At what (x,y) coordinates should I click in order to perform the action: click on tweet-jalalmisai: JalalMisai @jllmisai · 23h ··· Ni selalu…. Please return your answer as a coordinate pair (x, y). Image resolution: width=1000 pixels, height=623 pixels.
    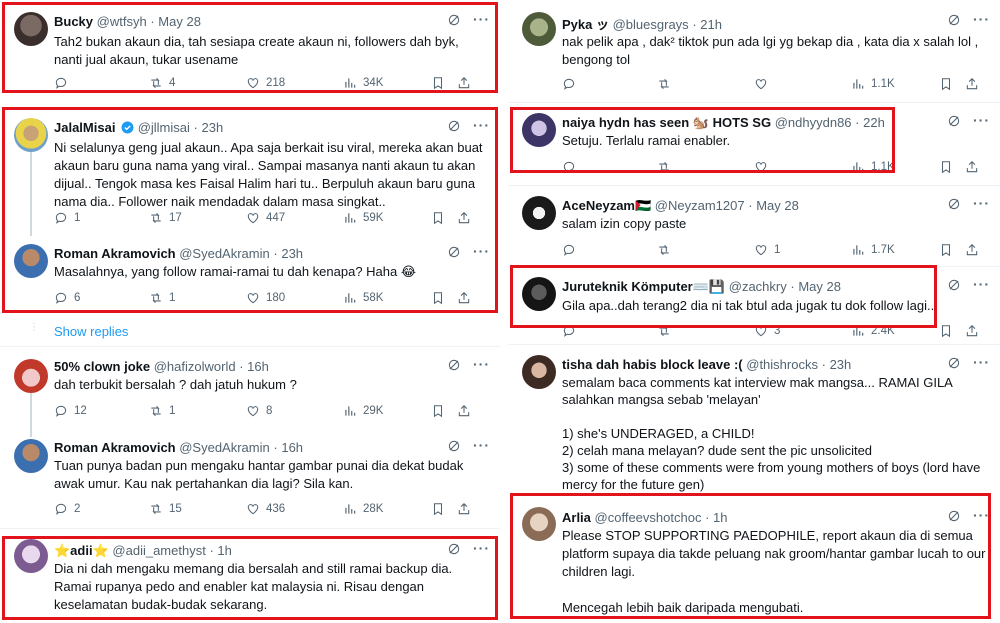
    Looking at the image, I should click on (250, 171).